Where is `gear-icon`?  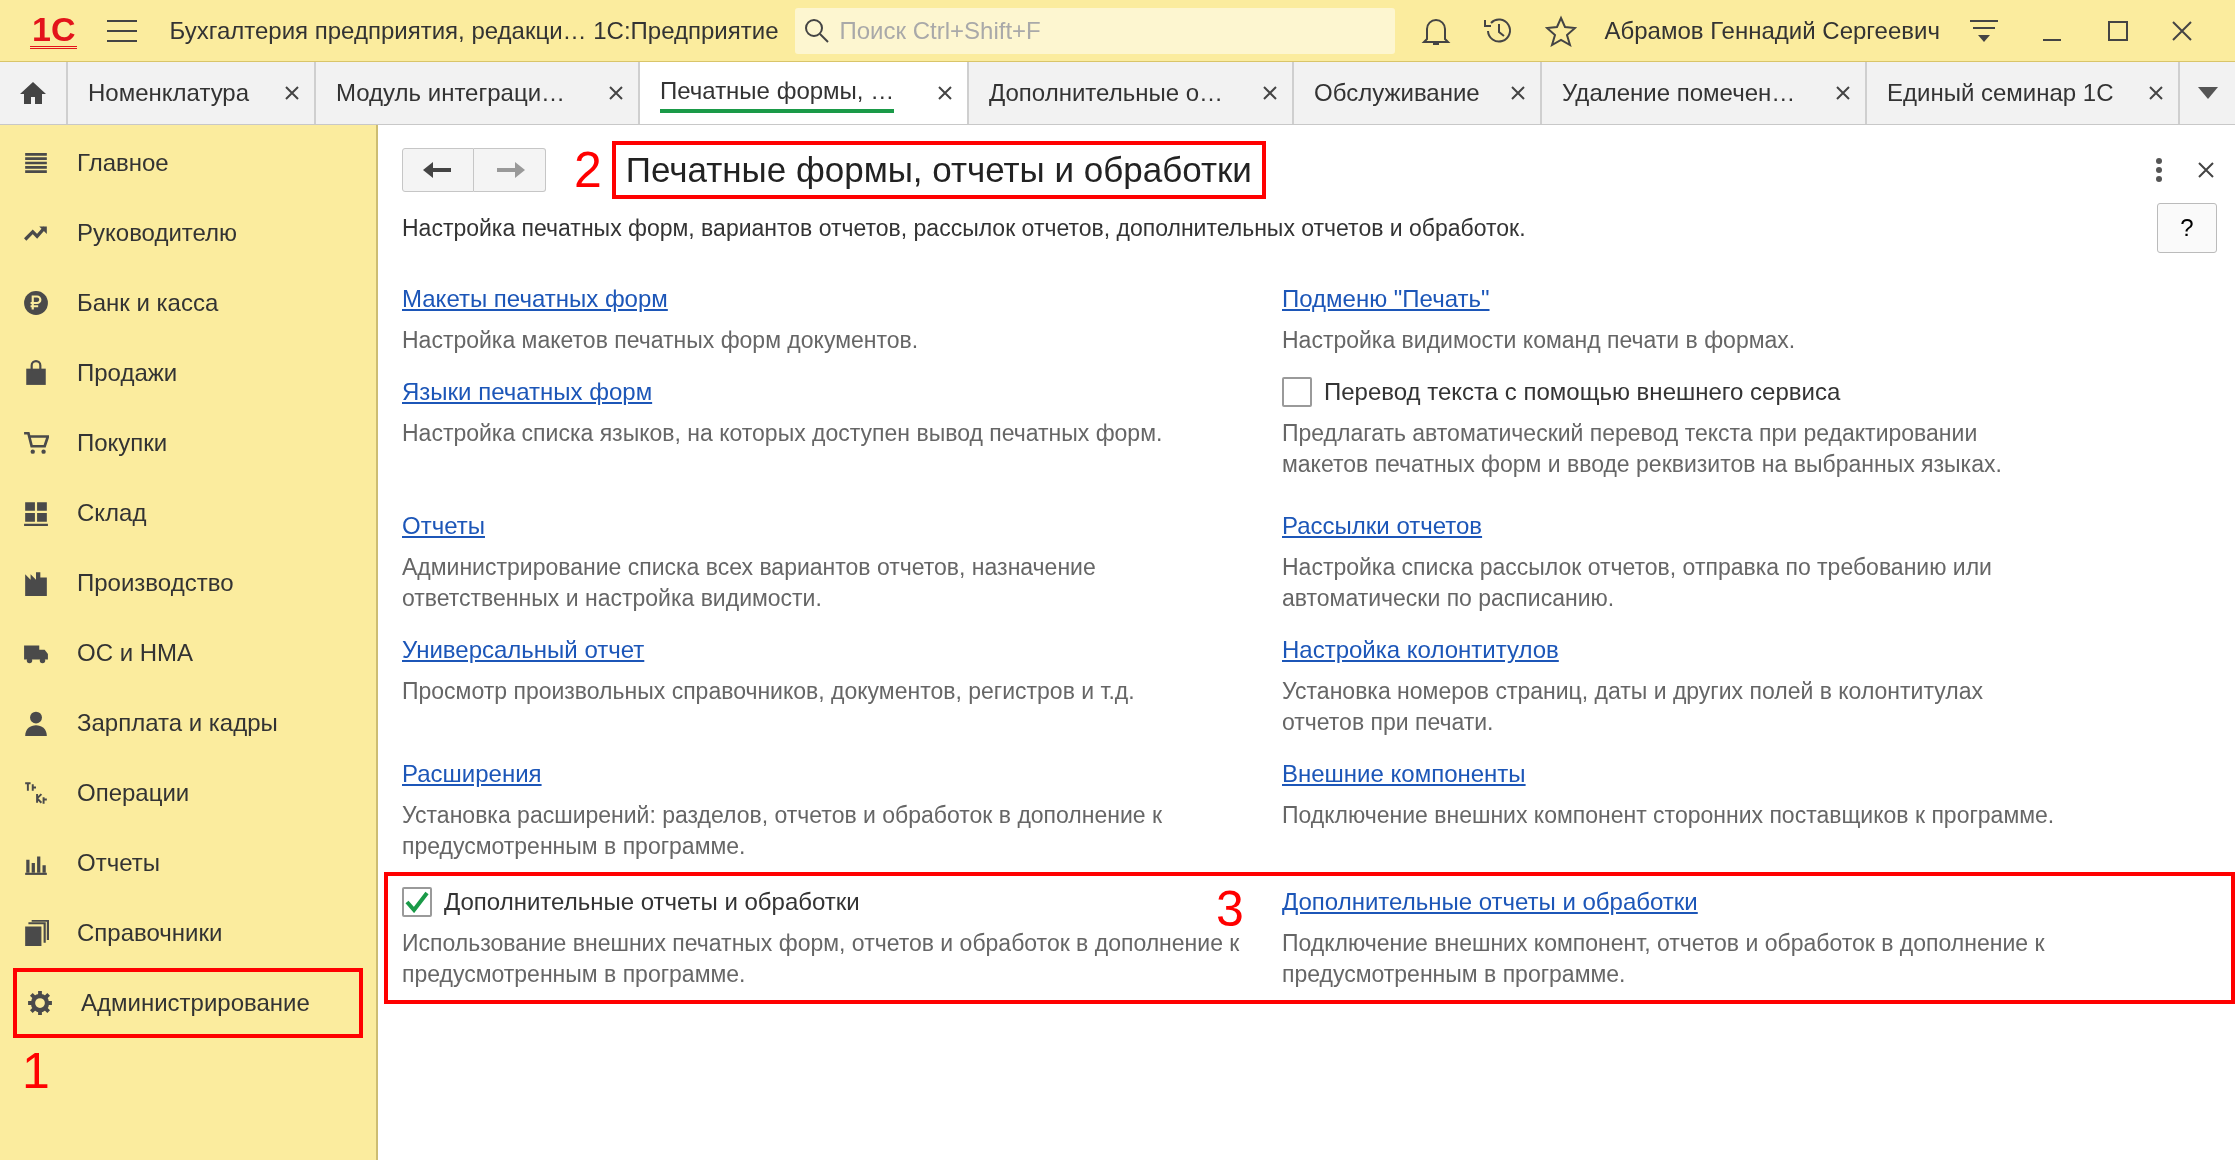 gear-icon is located at coordinates (40, 1003).